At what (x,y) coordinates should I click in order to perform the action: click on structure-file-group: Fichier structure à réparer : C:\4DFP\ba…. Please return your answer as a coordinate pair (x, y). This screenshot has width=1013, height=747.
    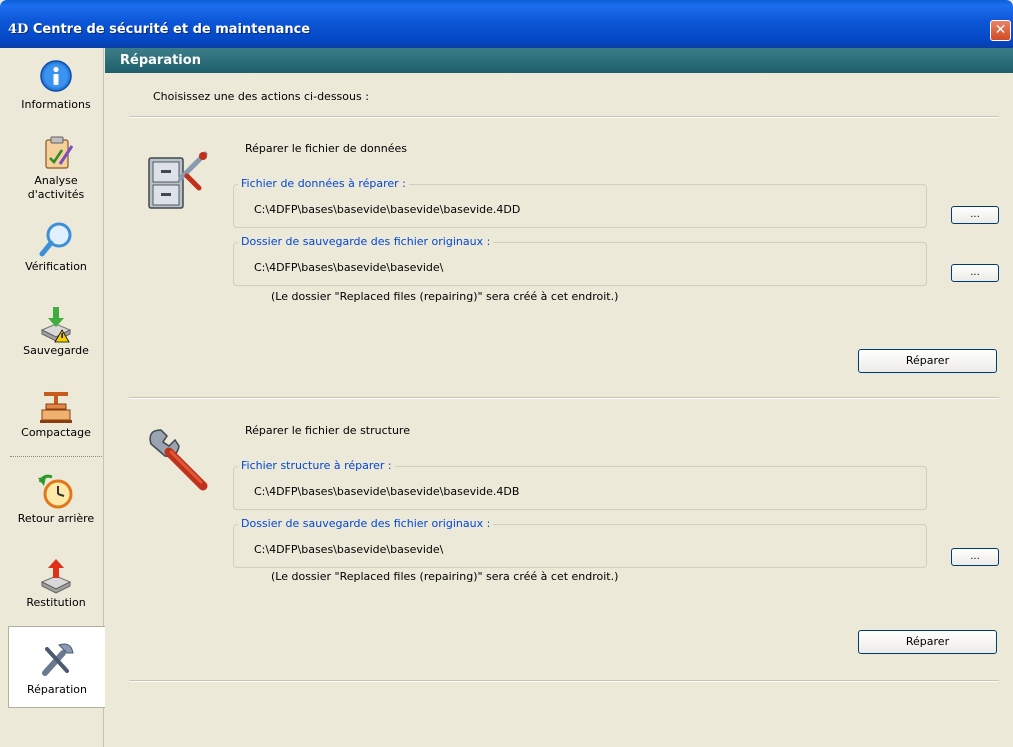
    Looking at the image, I should click on (580, 484).